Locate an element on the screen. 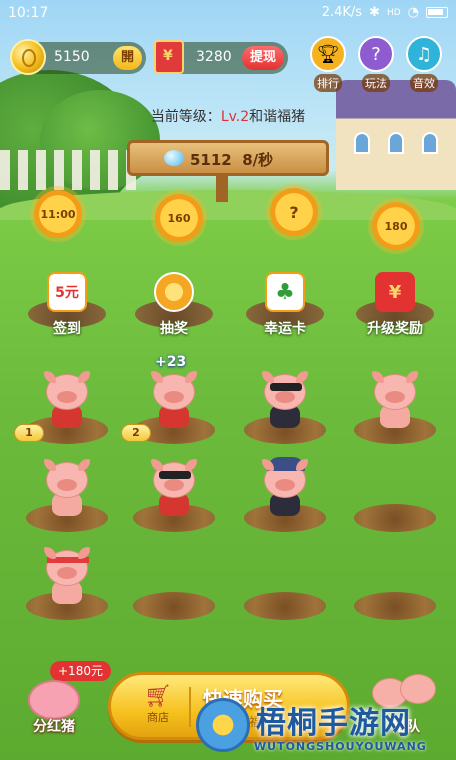 This screenshot has height=760, width=456. upgrade-reward-button: ¥ 升级奖励 is located at coordinates (395, 307).